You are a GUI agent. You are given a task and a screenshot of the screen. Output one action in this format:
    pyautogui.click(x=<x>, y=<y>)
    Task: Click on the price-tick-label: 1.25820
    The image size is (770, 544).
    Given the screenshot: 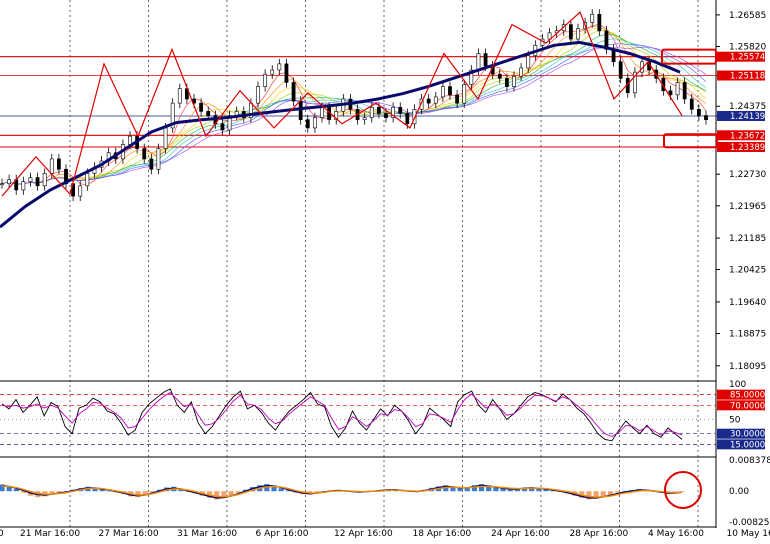 What is the action you would take?
    pyautogui.click(x=747, y=48)
    